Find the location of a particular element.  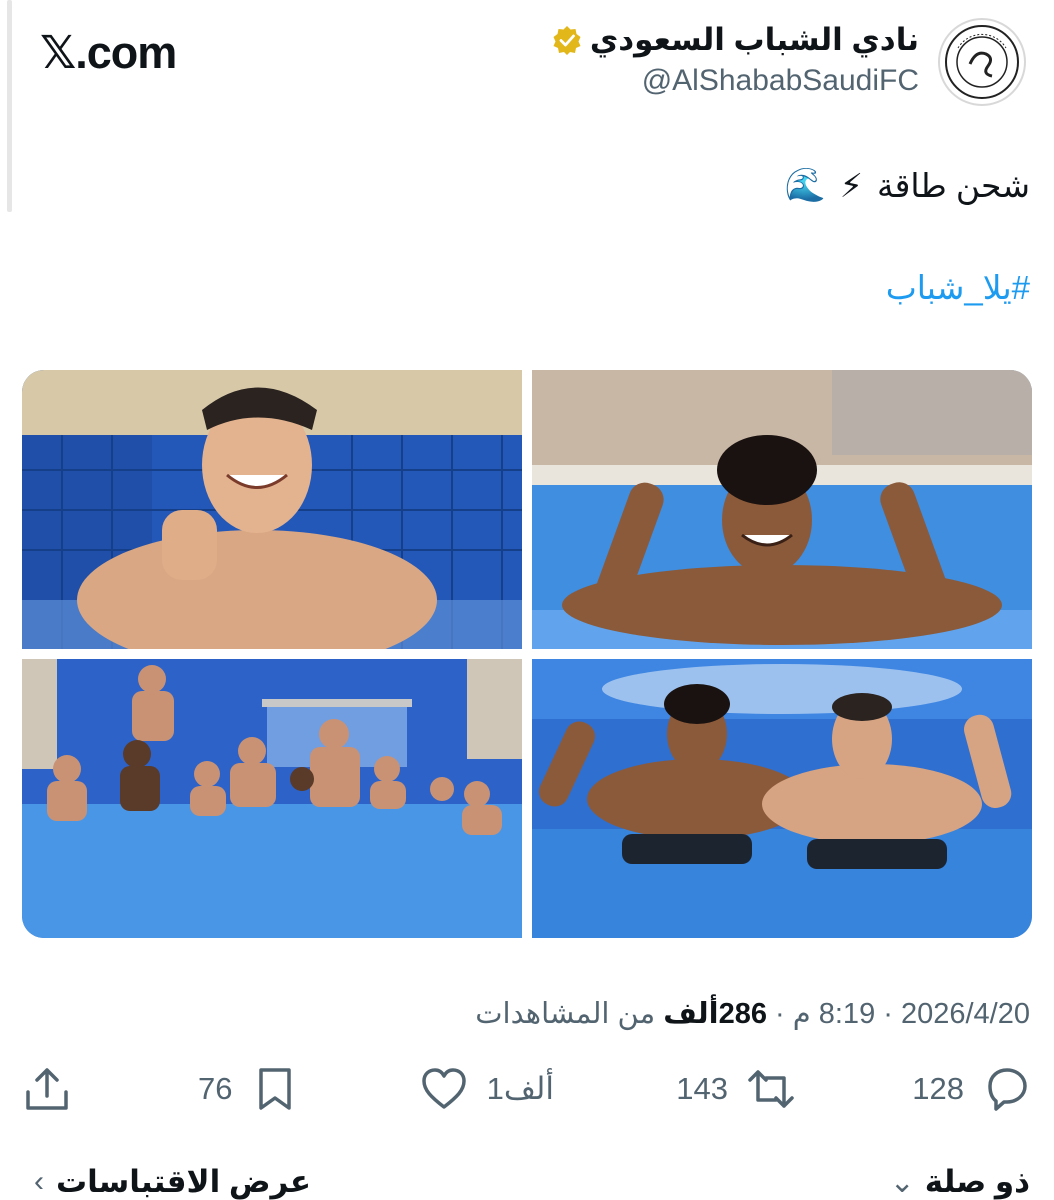

avatar is located at coordinates (982, 62).